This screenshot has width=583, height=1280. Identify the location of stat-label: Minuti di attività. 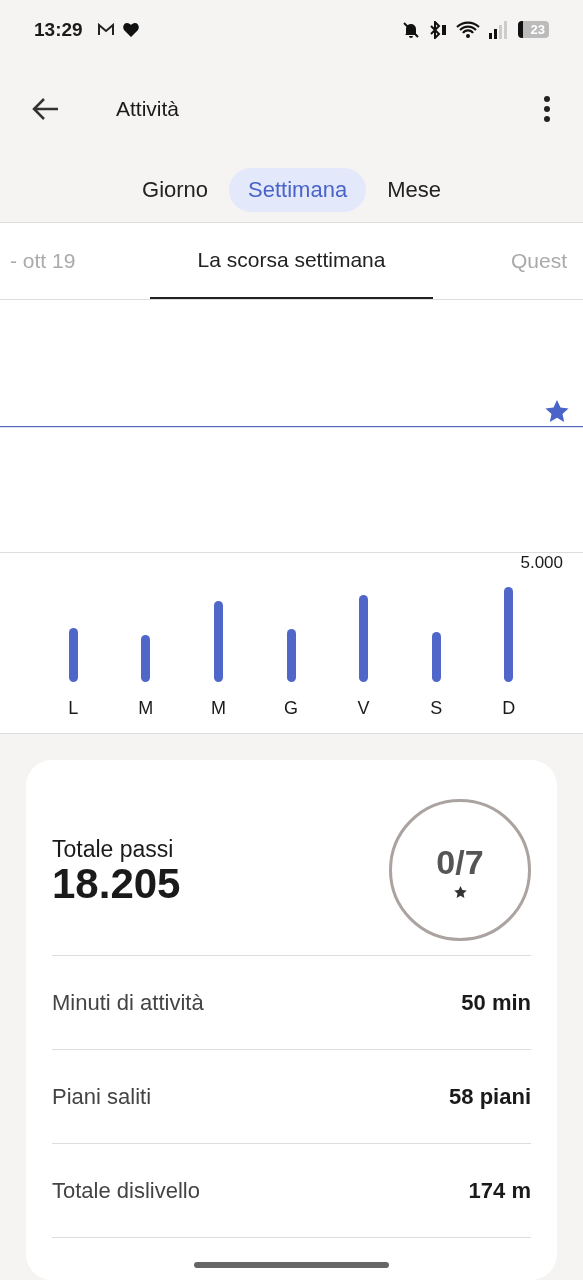
(128, 1002).